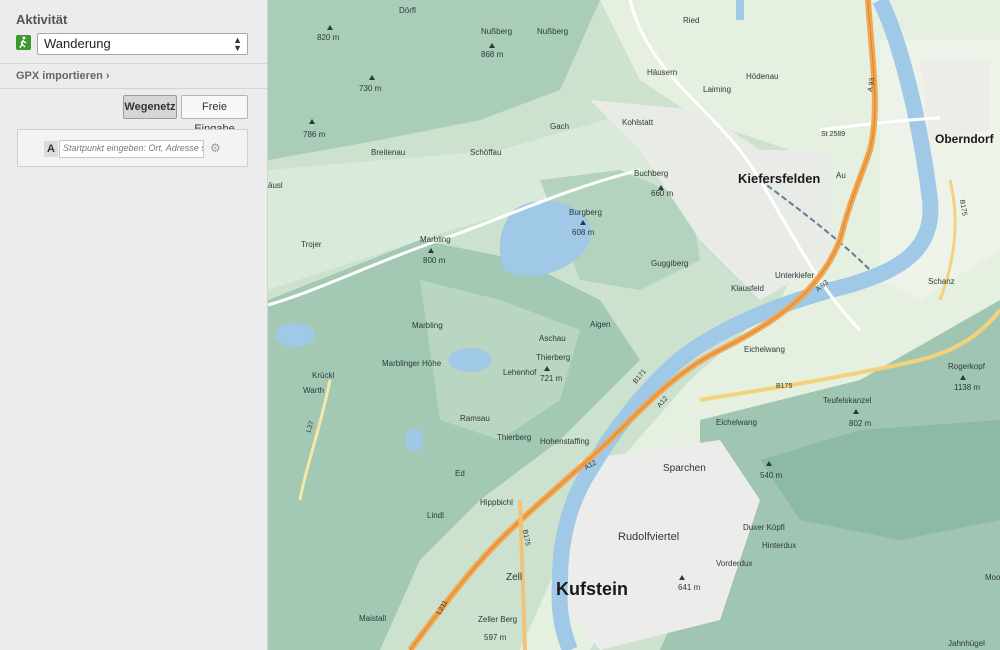 The height and width of the screenshot is (650, 1000). Describe the element at coordinates (967, 387) in the screenshot. I see `elevation-label: 1138 m` at that location.